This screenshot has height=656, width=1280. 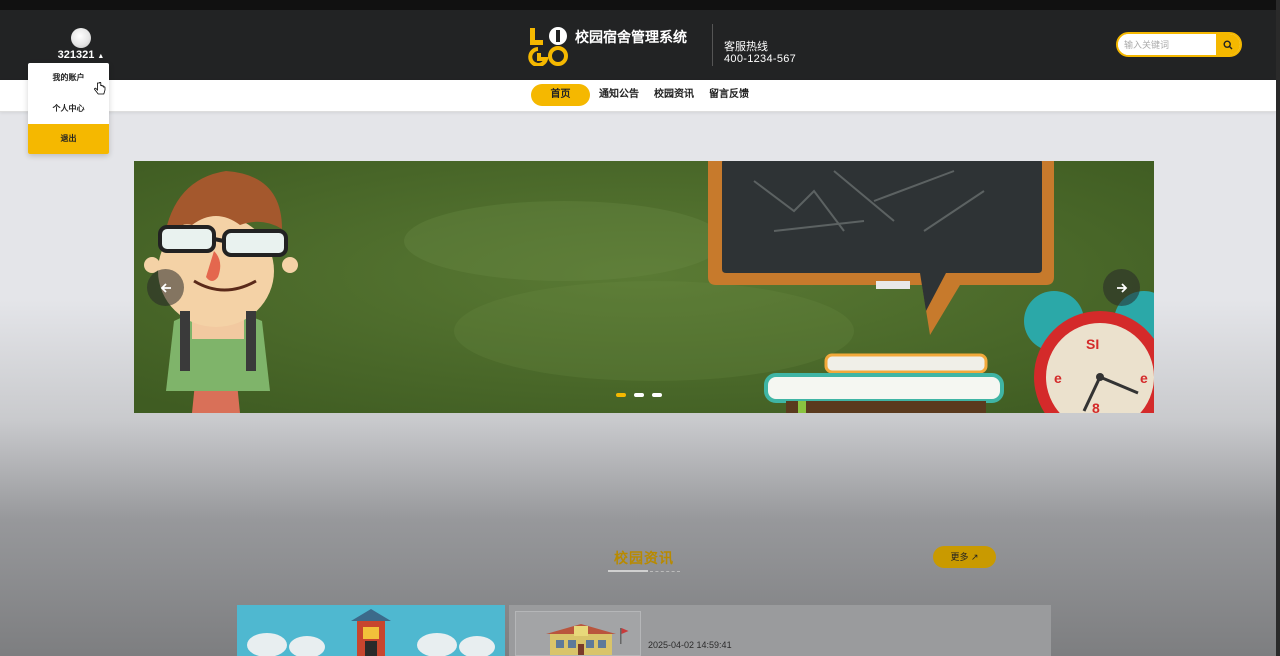 I want to click on featured-news-image, so click(x=371, y=630).